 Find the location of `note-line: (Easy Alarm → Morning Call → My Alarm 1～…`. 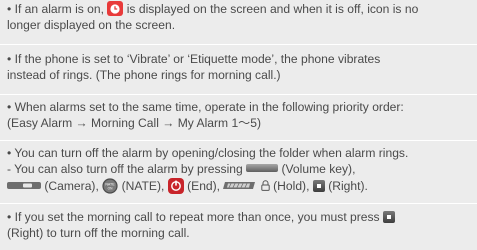

note-line: (Easy Alarm → Morning Call → My Alarm 1～… is located at coordinates (134, 123).